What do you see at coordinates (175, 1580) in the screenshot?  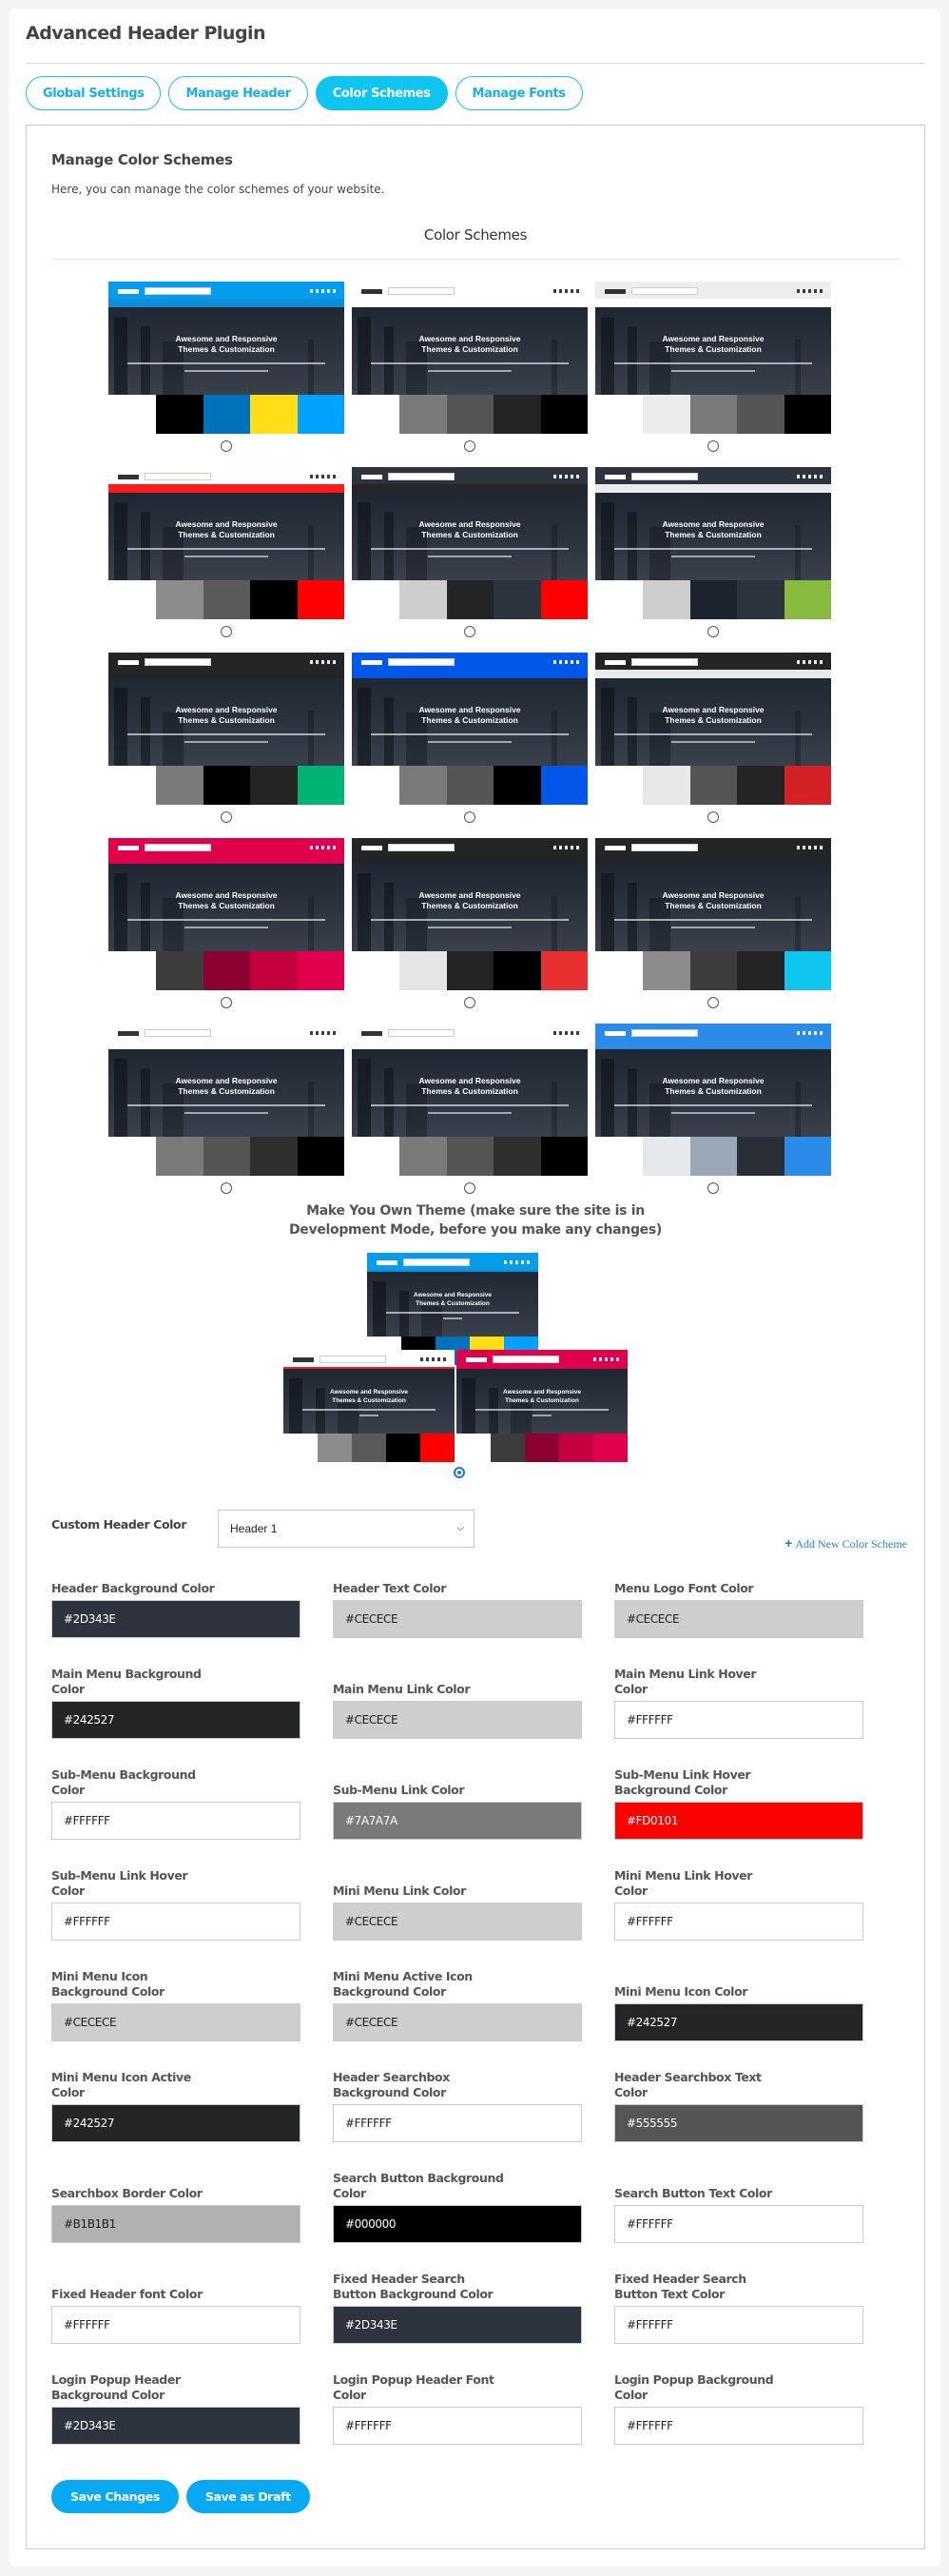 I see `color-field-label-wrap: Header Background Color` at bounding box center [175, 1580].